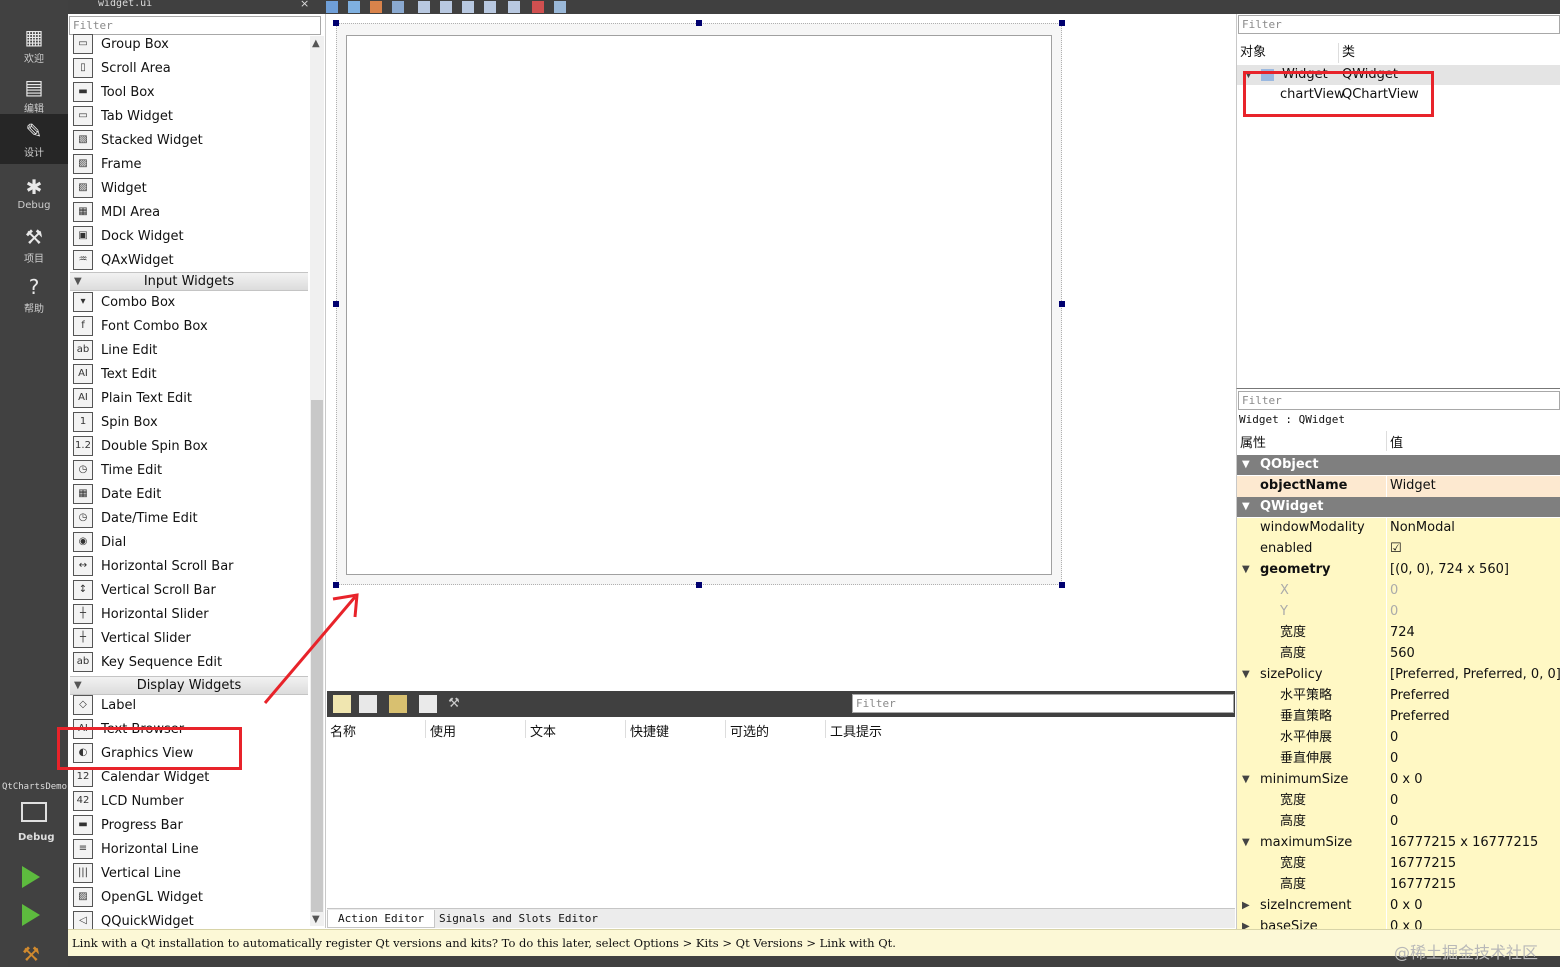  I want to click on paste-action-icon, so click(398, 704).